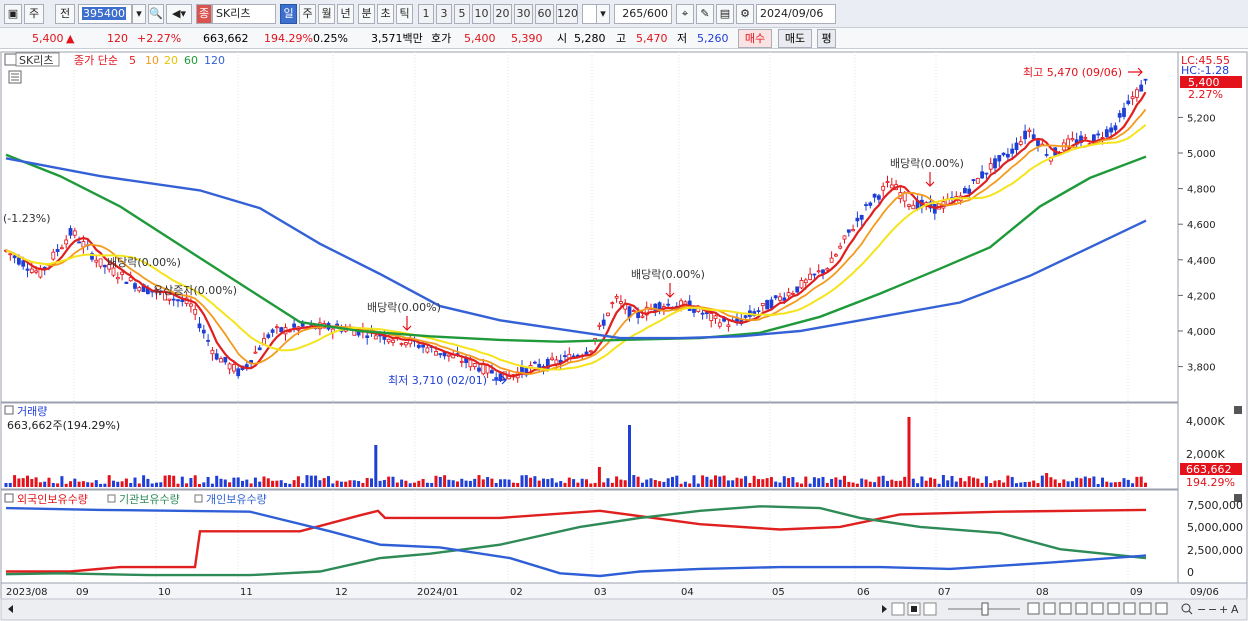 The image size is (1248, 621). I want to click on period-year: 년, so click(345, 14).